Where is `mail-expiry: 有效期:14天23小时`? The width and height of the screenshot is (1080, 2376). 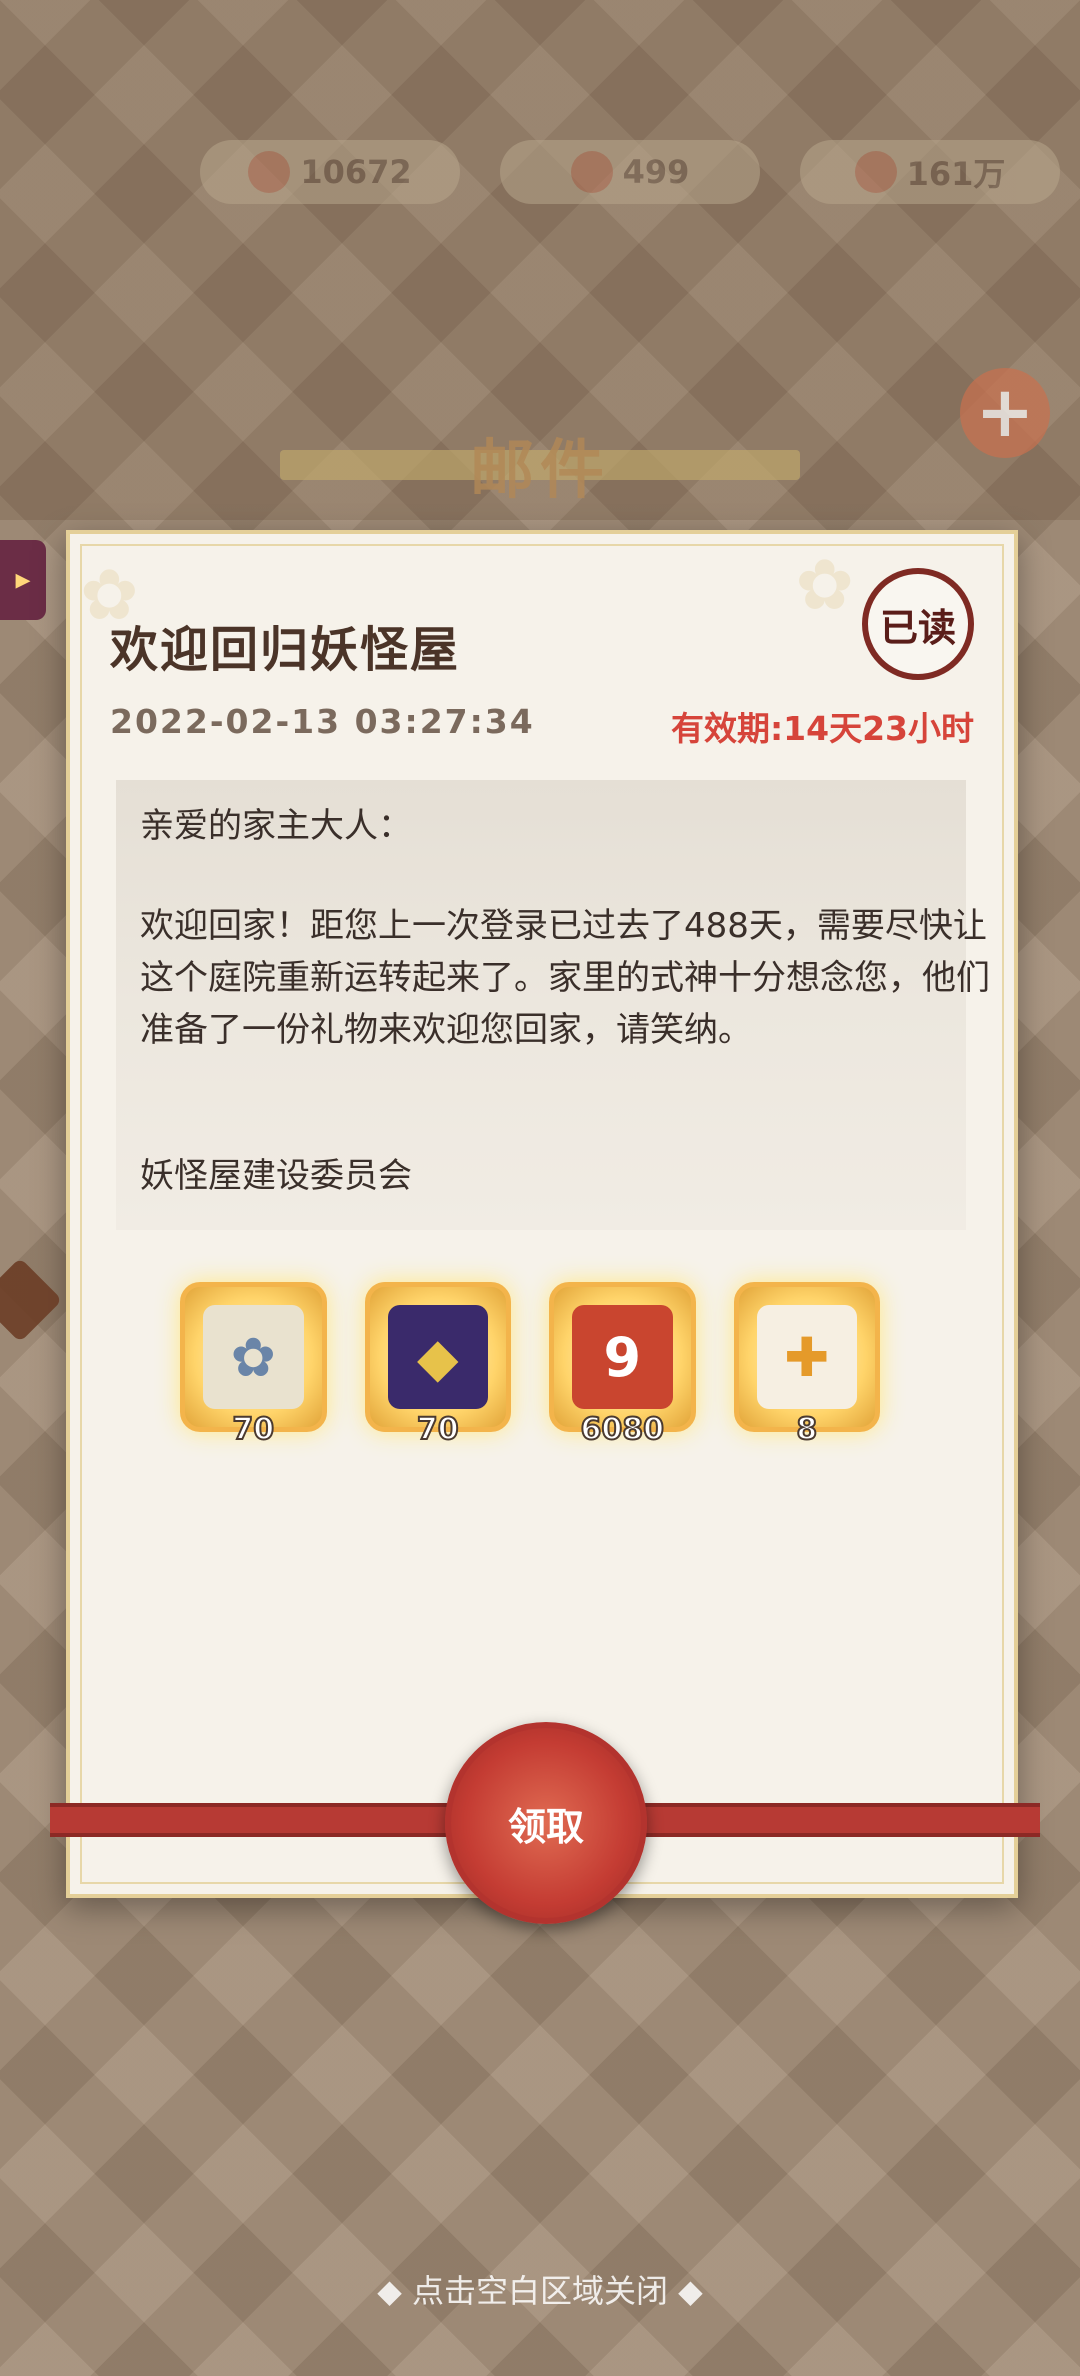
mail-expiry: 有效期:14天23小时 is located at coordinates (822, 728).